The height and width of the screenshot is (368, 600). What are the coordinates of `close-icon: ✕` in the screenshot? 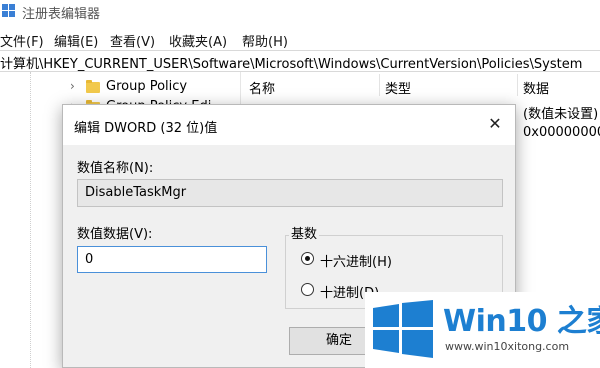 It's located at (495, 124).